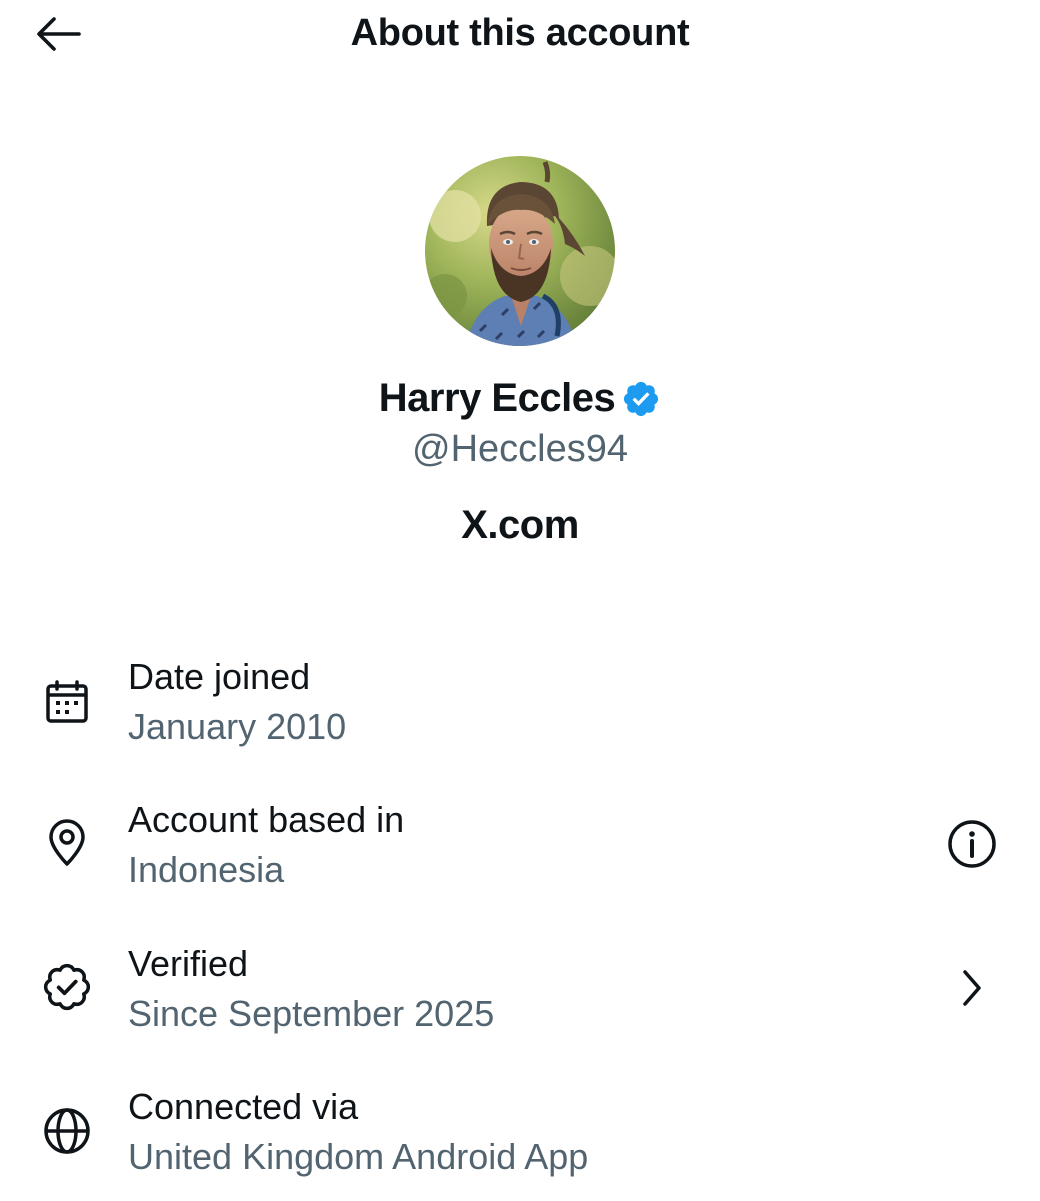  Describe the element at coordinates (520, 710) in the screenshot. I see `info-row-date-joined: Date joined January 2010` at that location.